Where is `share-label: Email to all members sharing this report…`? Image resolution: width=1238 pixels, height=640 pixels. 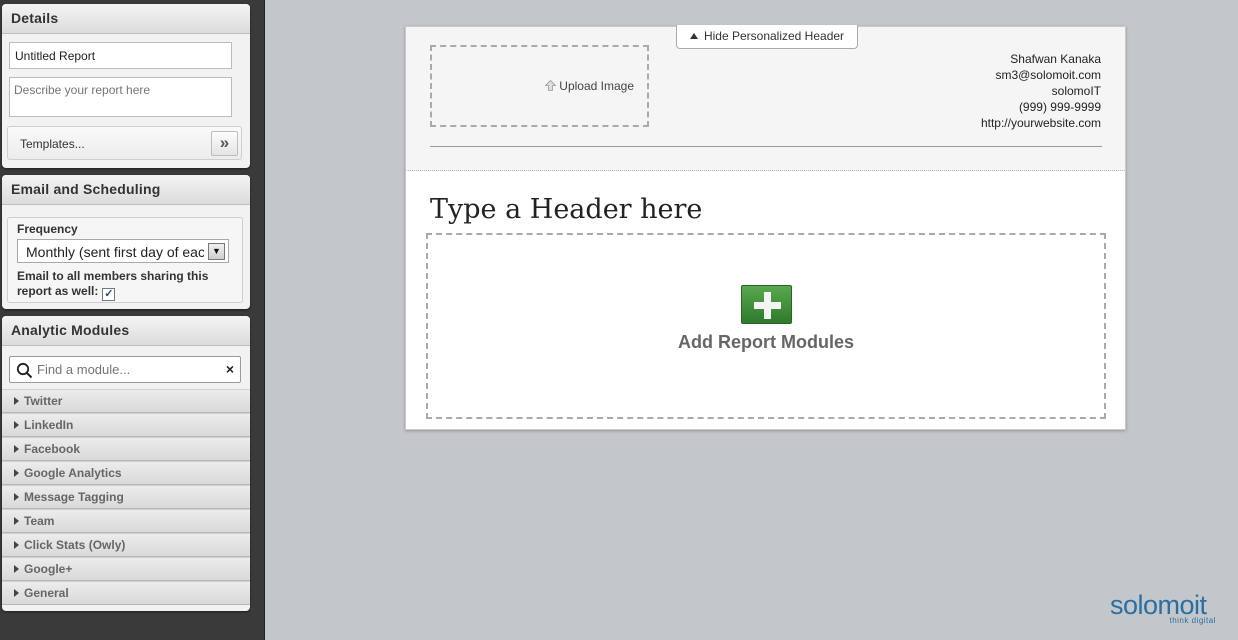 share-label: Email to all members sharing this report… is located at coordinates (119, 285).